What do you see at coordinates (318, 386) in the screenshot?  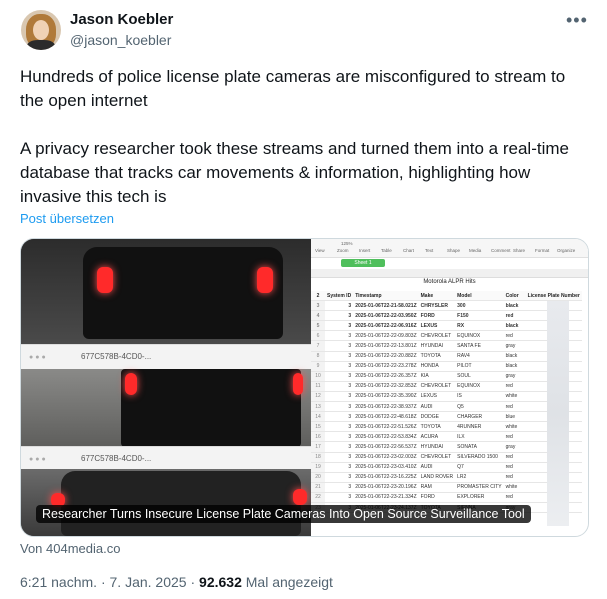 I see `row-number: 11` at bounding box center [318, 386].